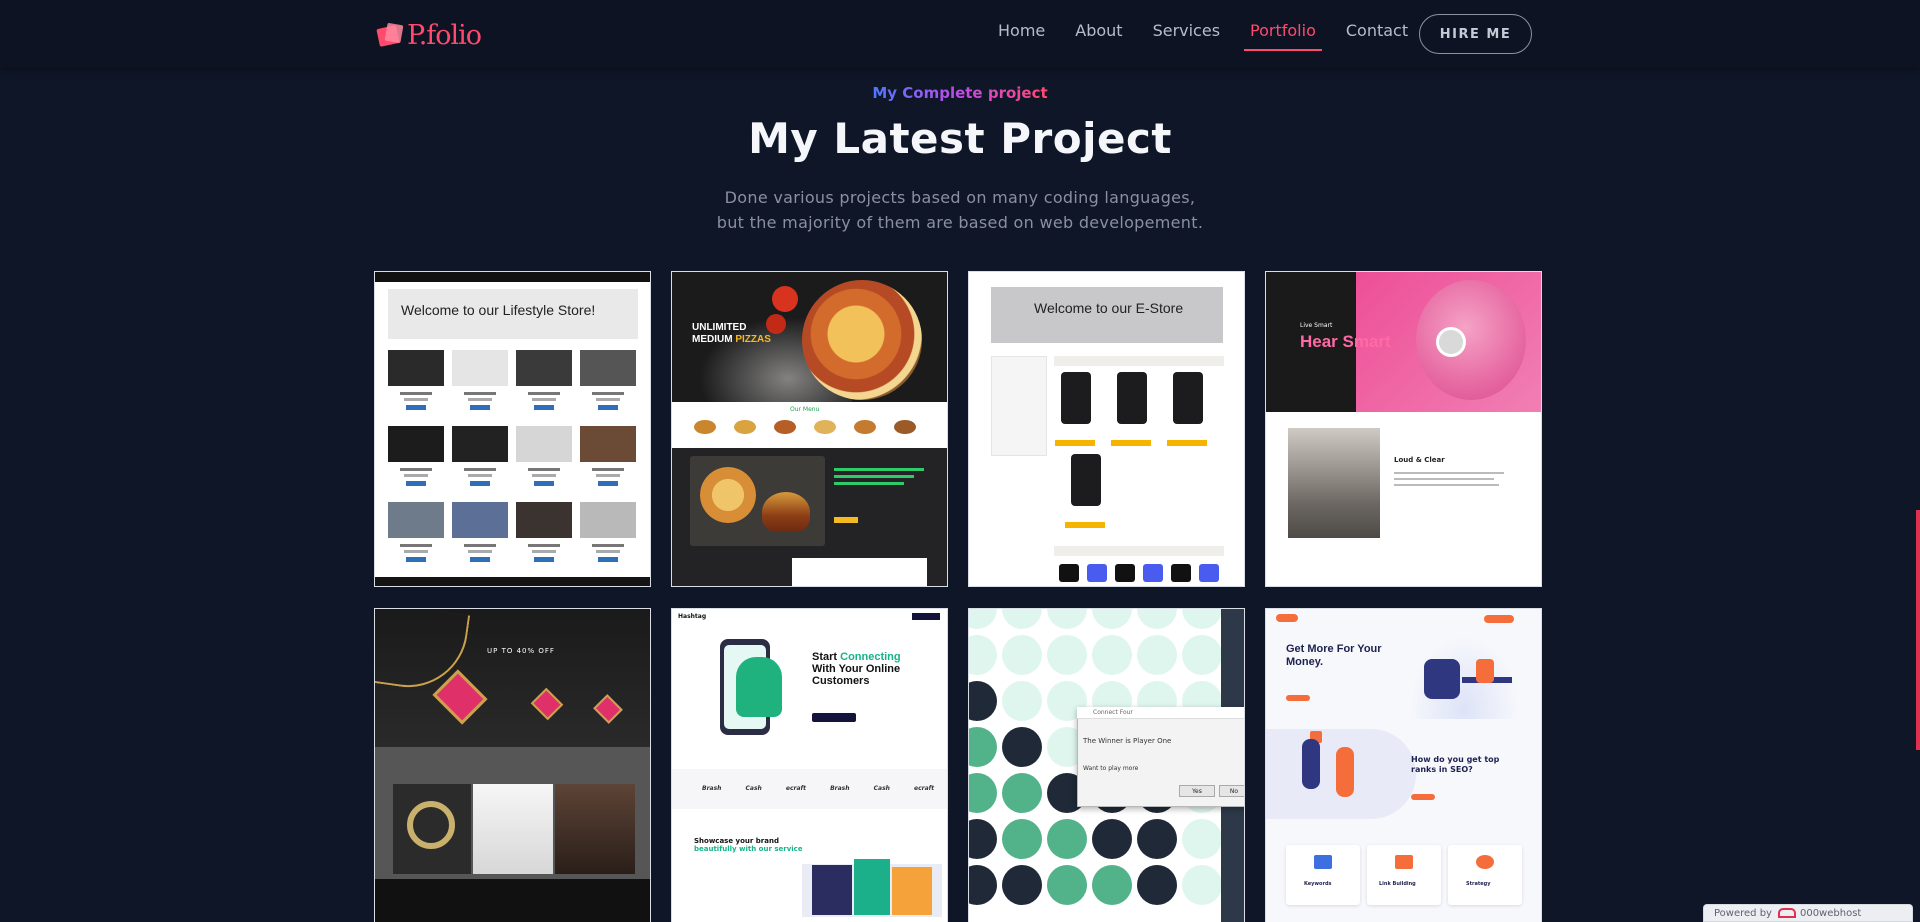 The width and height of the screenshot is (1920, 922). Describe the element at coordinates (1334, 483) in the screenshot. I see `lifestyle-image` at that location.